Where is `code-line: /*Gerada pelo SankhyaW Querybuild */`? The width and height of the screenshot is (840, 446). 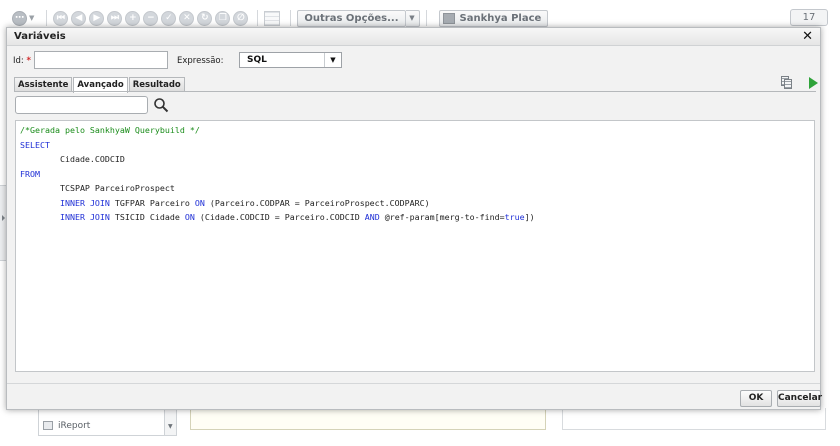
code-line: /*Gerada pelo SankhyaW Querybuild */ is located at coordinates (417, 130).